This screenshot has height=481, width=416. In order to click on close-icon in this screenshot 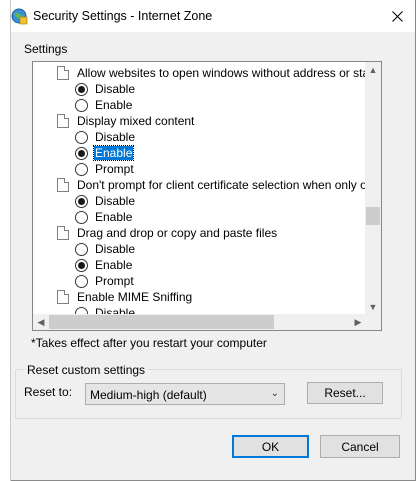, I will do `click(397, 16)`.